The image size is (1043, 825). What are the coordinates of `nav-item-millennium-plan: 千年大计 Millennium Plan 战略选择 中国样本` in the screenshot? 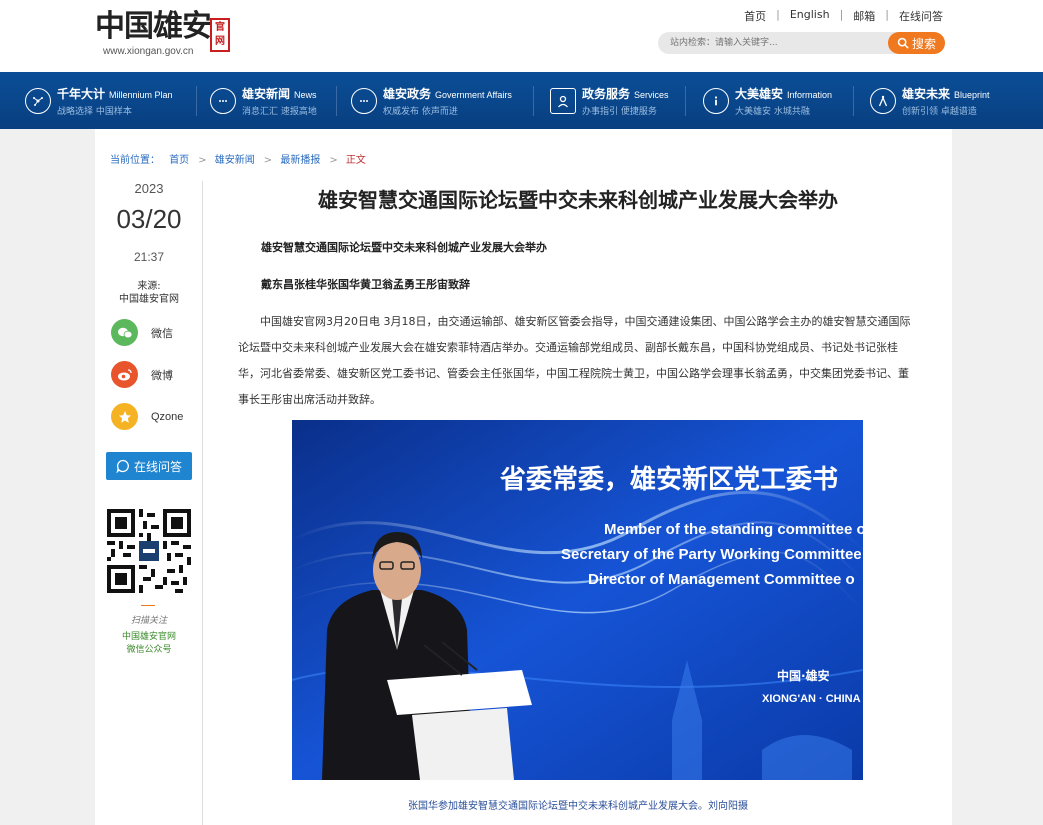 It's located at (99, 100).